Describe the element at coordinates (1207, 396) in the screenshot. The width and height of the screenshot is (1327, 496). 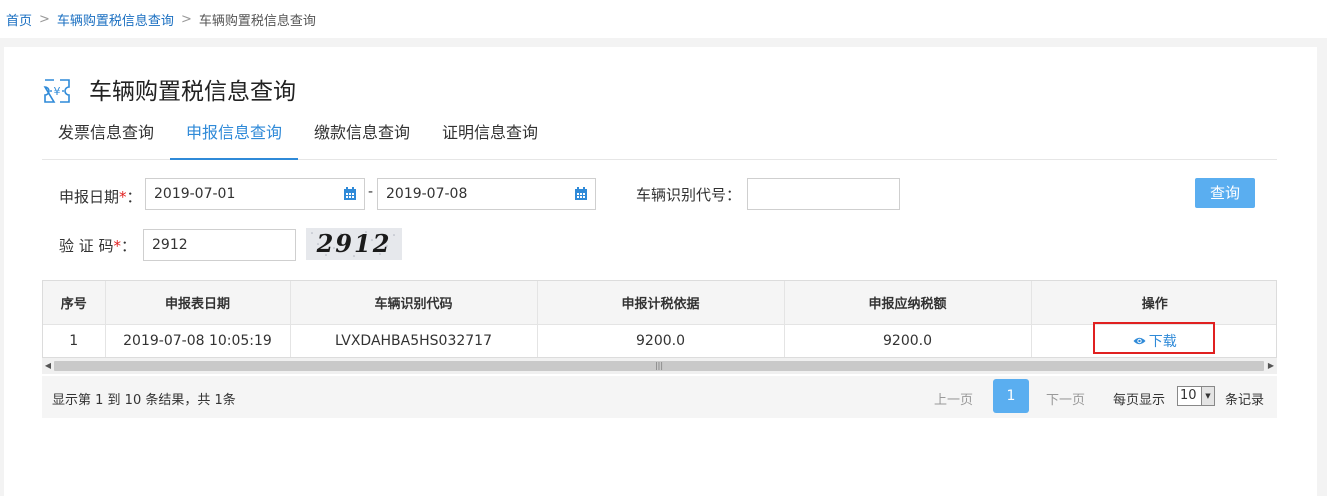
I see `chevron-down-icon: ▼` at that location.